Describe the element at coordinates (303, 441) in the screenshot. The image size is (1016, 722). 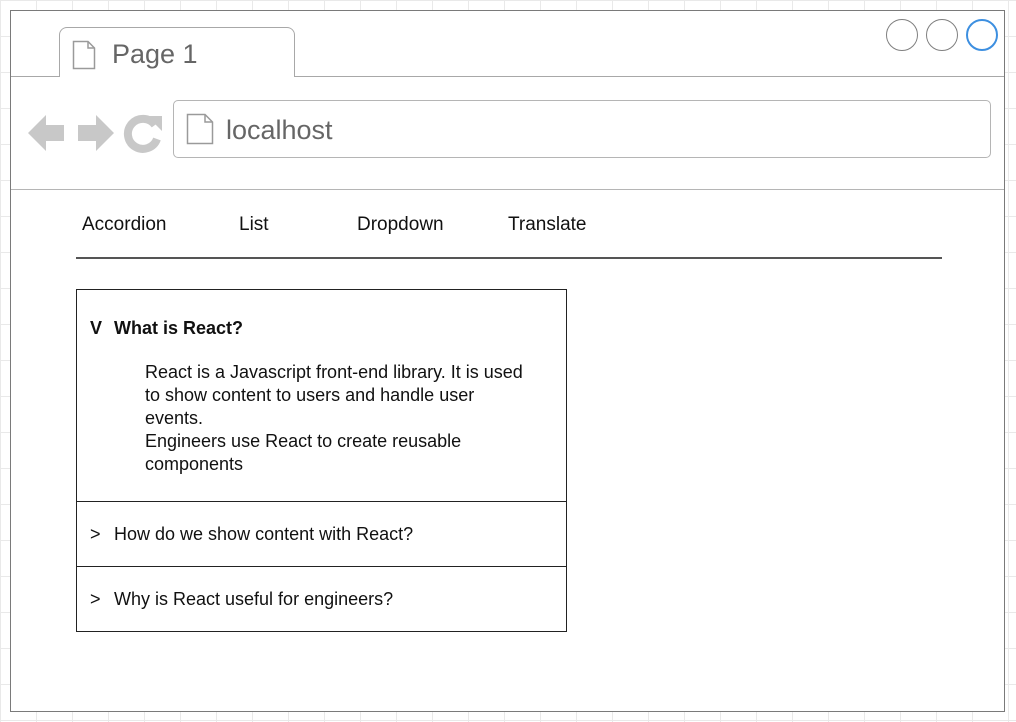
I see `content-line: Engineers use React to create reusable` at that location.